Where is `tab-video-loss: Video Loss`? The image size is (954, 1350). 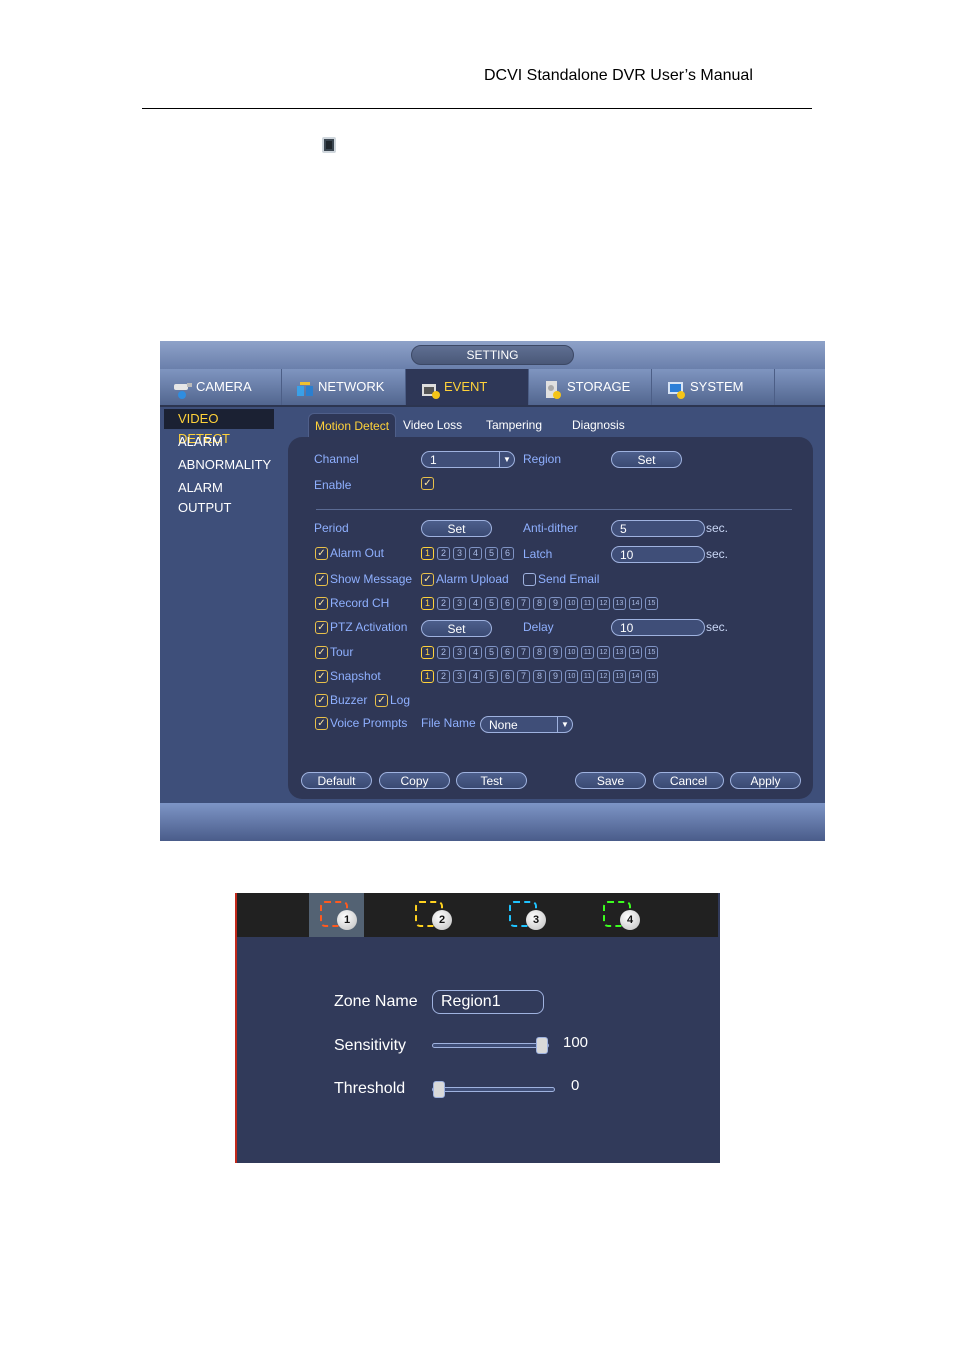 tab-video-loss: Video Loss is located at coordinates (432, 425).